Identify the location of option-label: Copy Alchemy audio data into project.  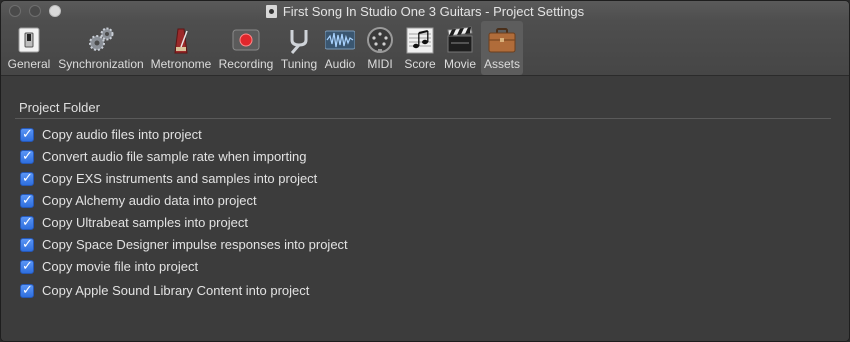
(149, 200).